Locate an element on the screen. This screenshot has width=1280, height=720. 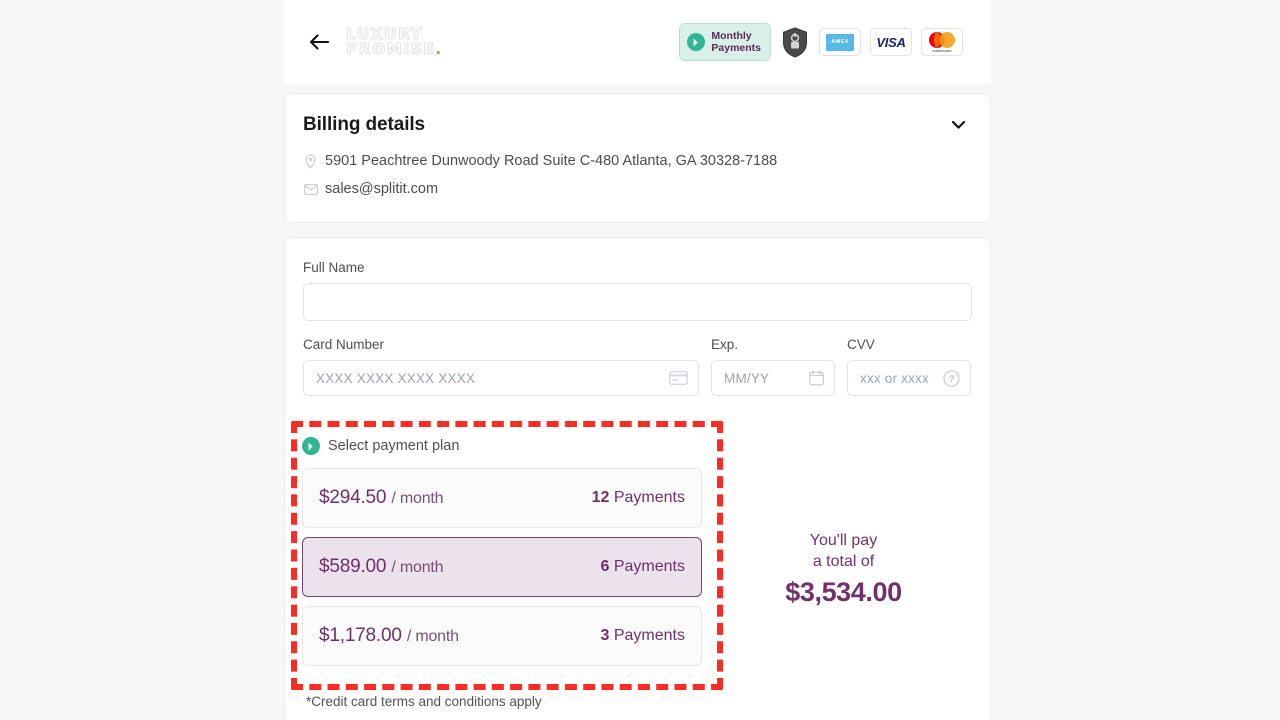
plan-installments: 12 Payments is located at coordinates (638, 497).